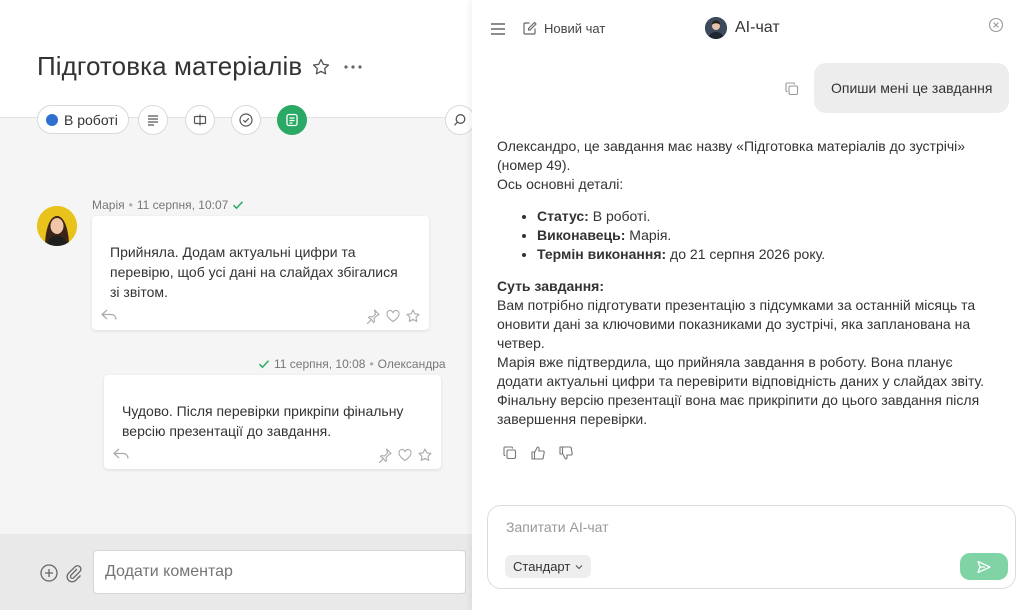 This screenshot has width=1024, height=610. Describe the element at coordinates (411, 364) in the screenshot. I see `message-author: Олександра` at that location.